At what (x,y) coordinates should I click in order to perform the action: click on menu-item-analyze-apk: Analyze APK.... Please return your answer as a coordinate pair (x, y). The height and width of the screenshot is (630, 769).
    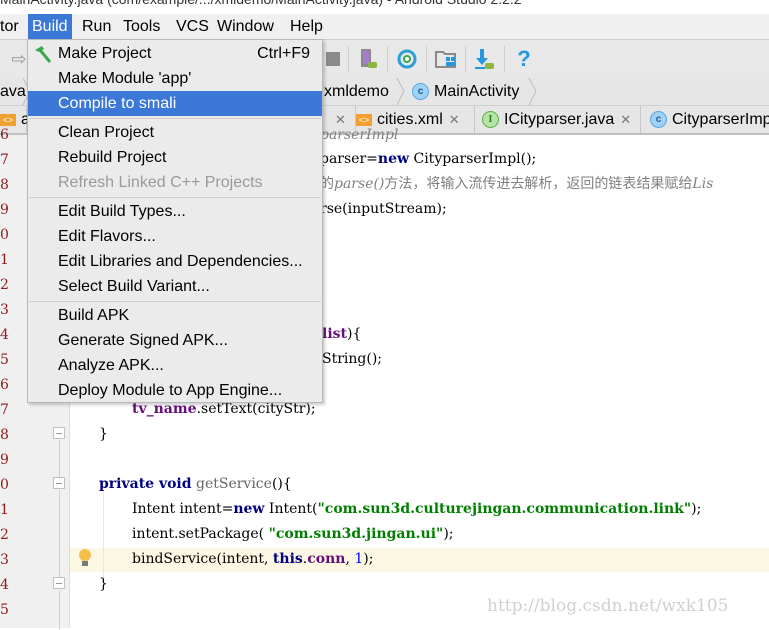
    Looking at the image, I should click on (175, 365).